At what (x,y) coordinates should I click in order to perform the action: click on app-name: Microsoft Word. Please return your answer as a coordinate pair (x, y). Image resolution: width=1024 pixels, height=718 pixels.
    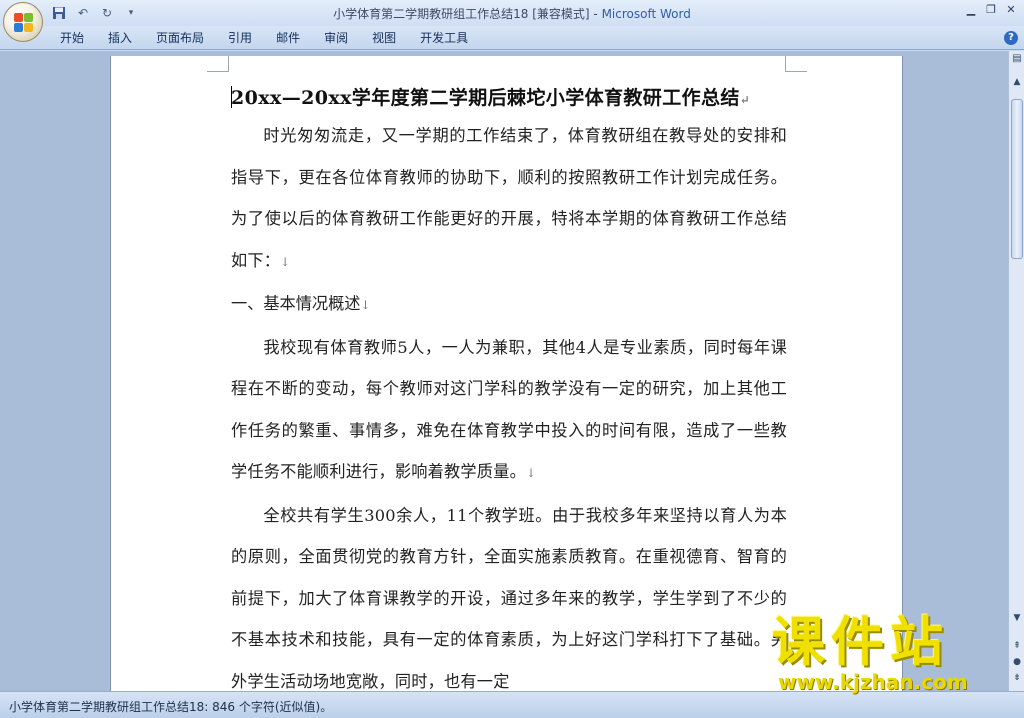
    Looking at the image, I should click on (646, 14).